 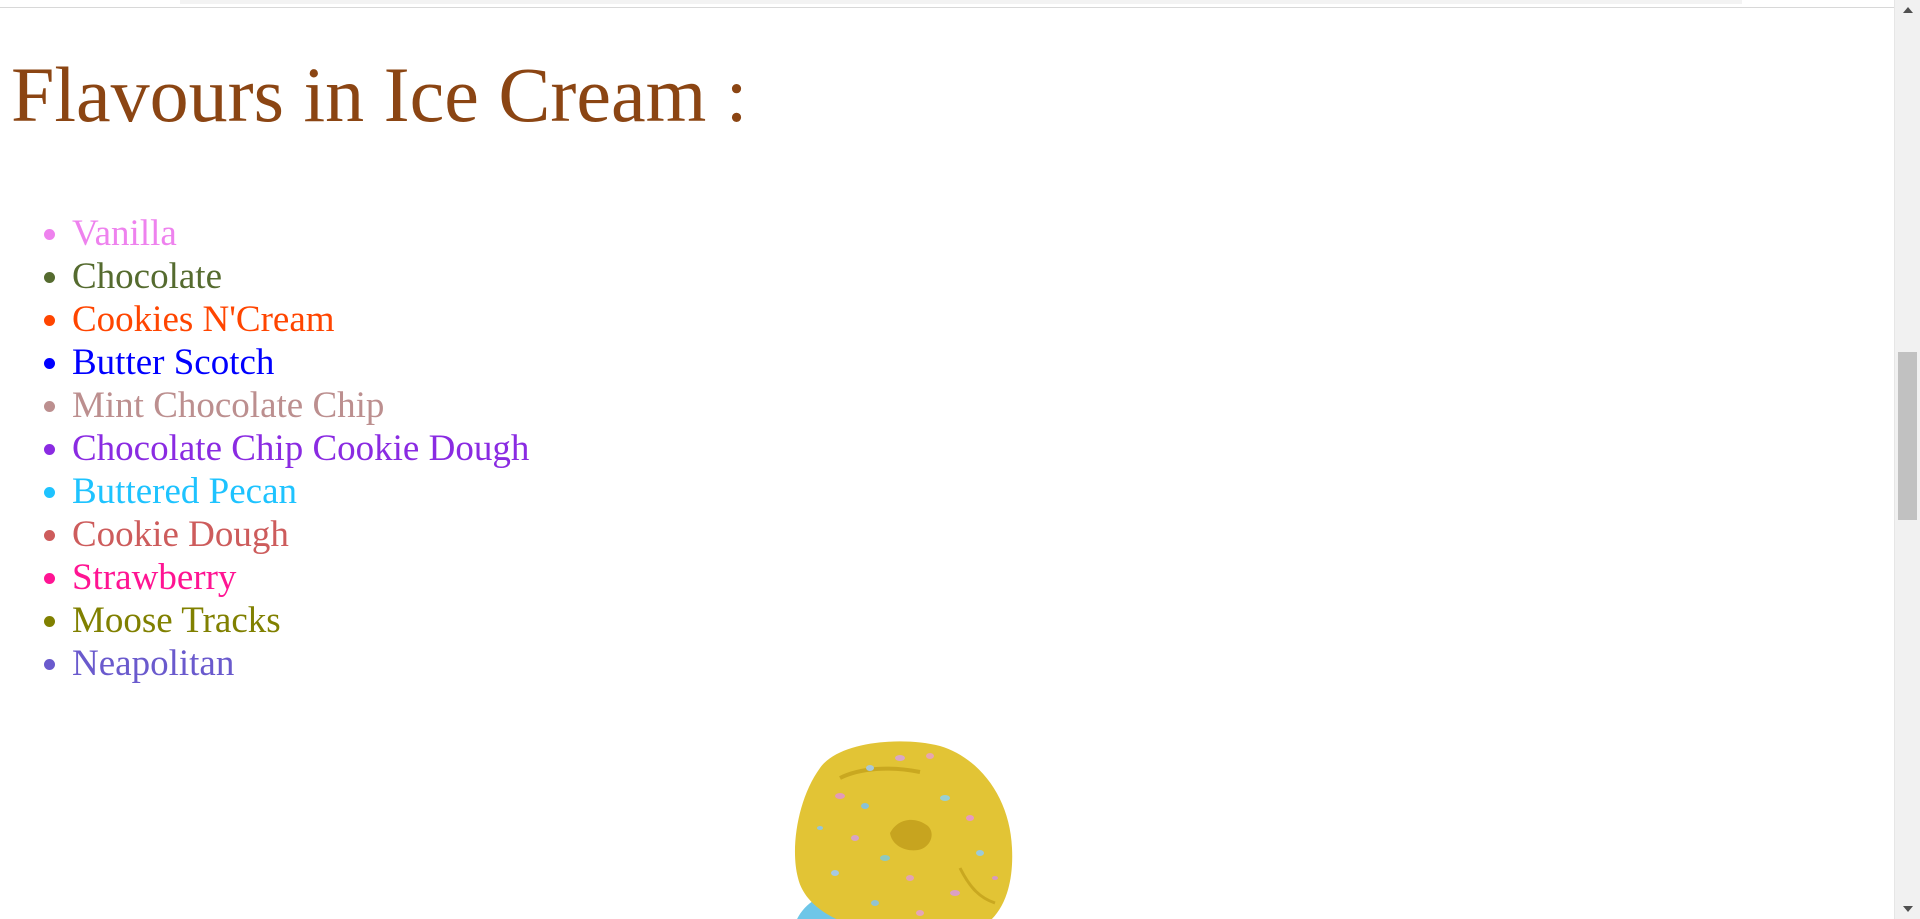 I want to click on scroll-up-button, so click(x=1907, y=10).